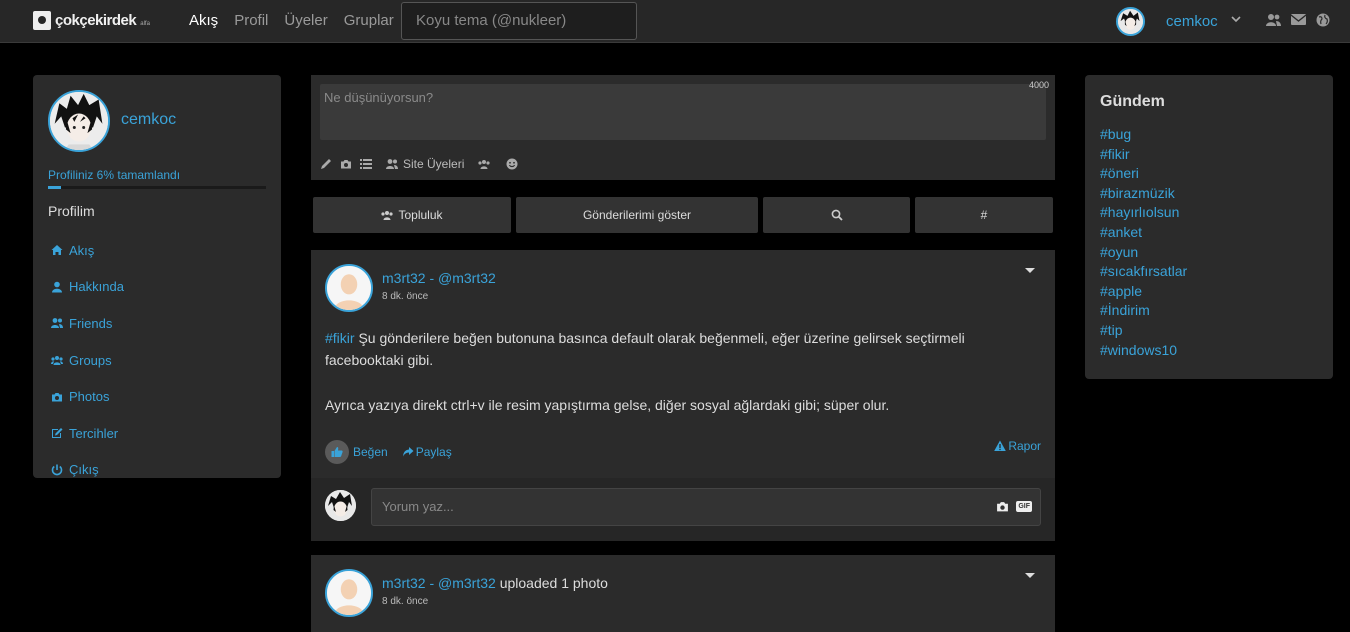 This screenshot has height=632, width=1350. What do you see at coordinates (1209, 233) in the screenshot?
I see `trending-tag: #anket` at bounding box center [1209, 233].